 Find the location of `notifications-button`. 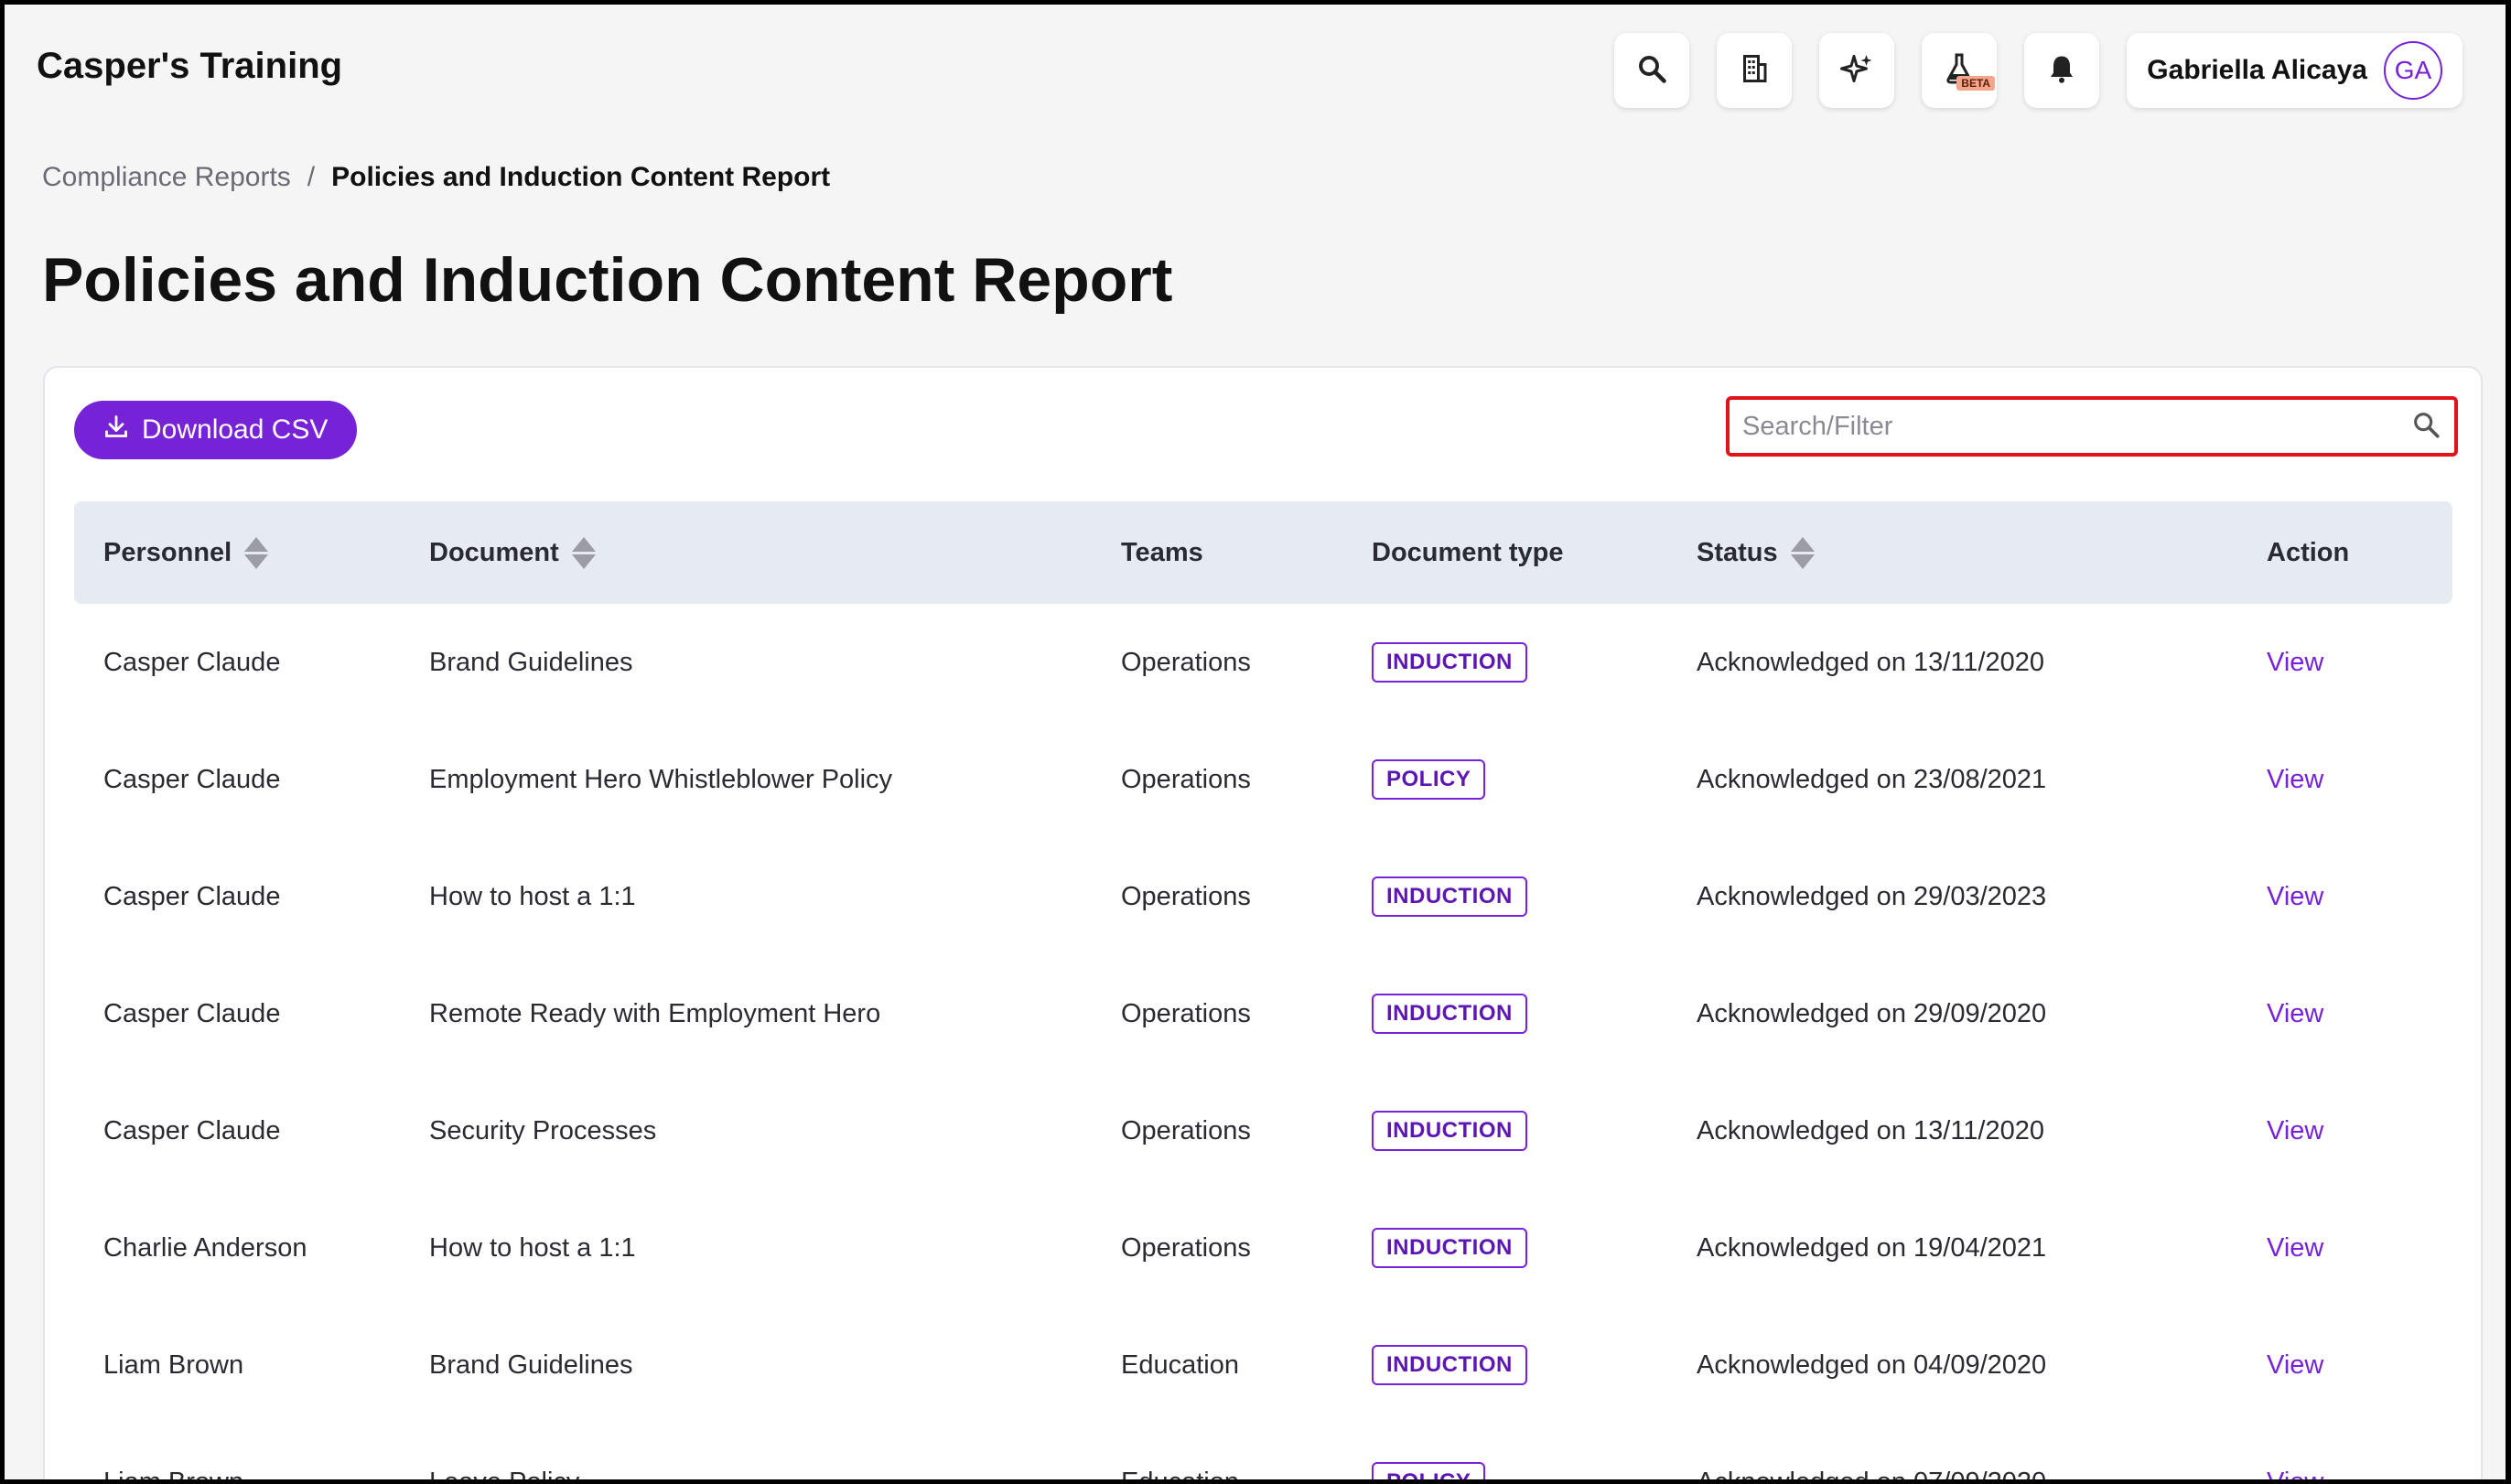

notifications-button is located at coordinates (2062, 70).